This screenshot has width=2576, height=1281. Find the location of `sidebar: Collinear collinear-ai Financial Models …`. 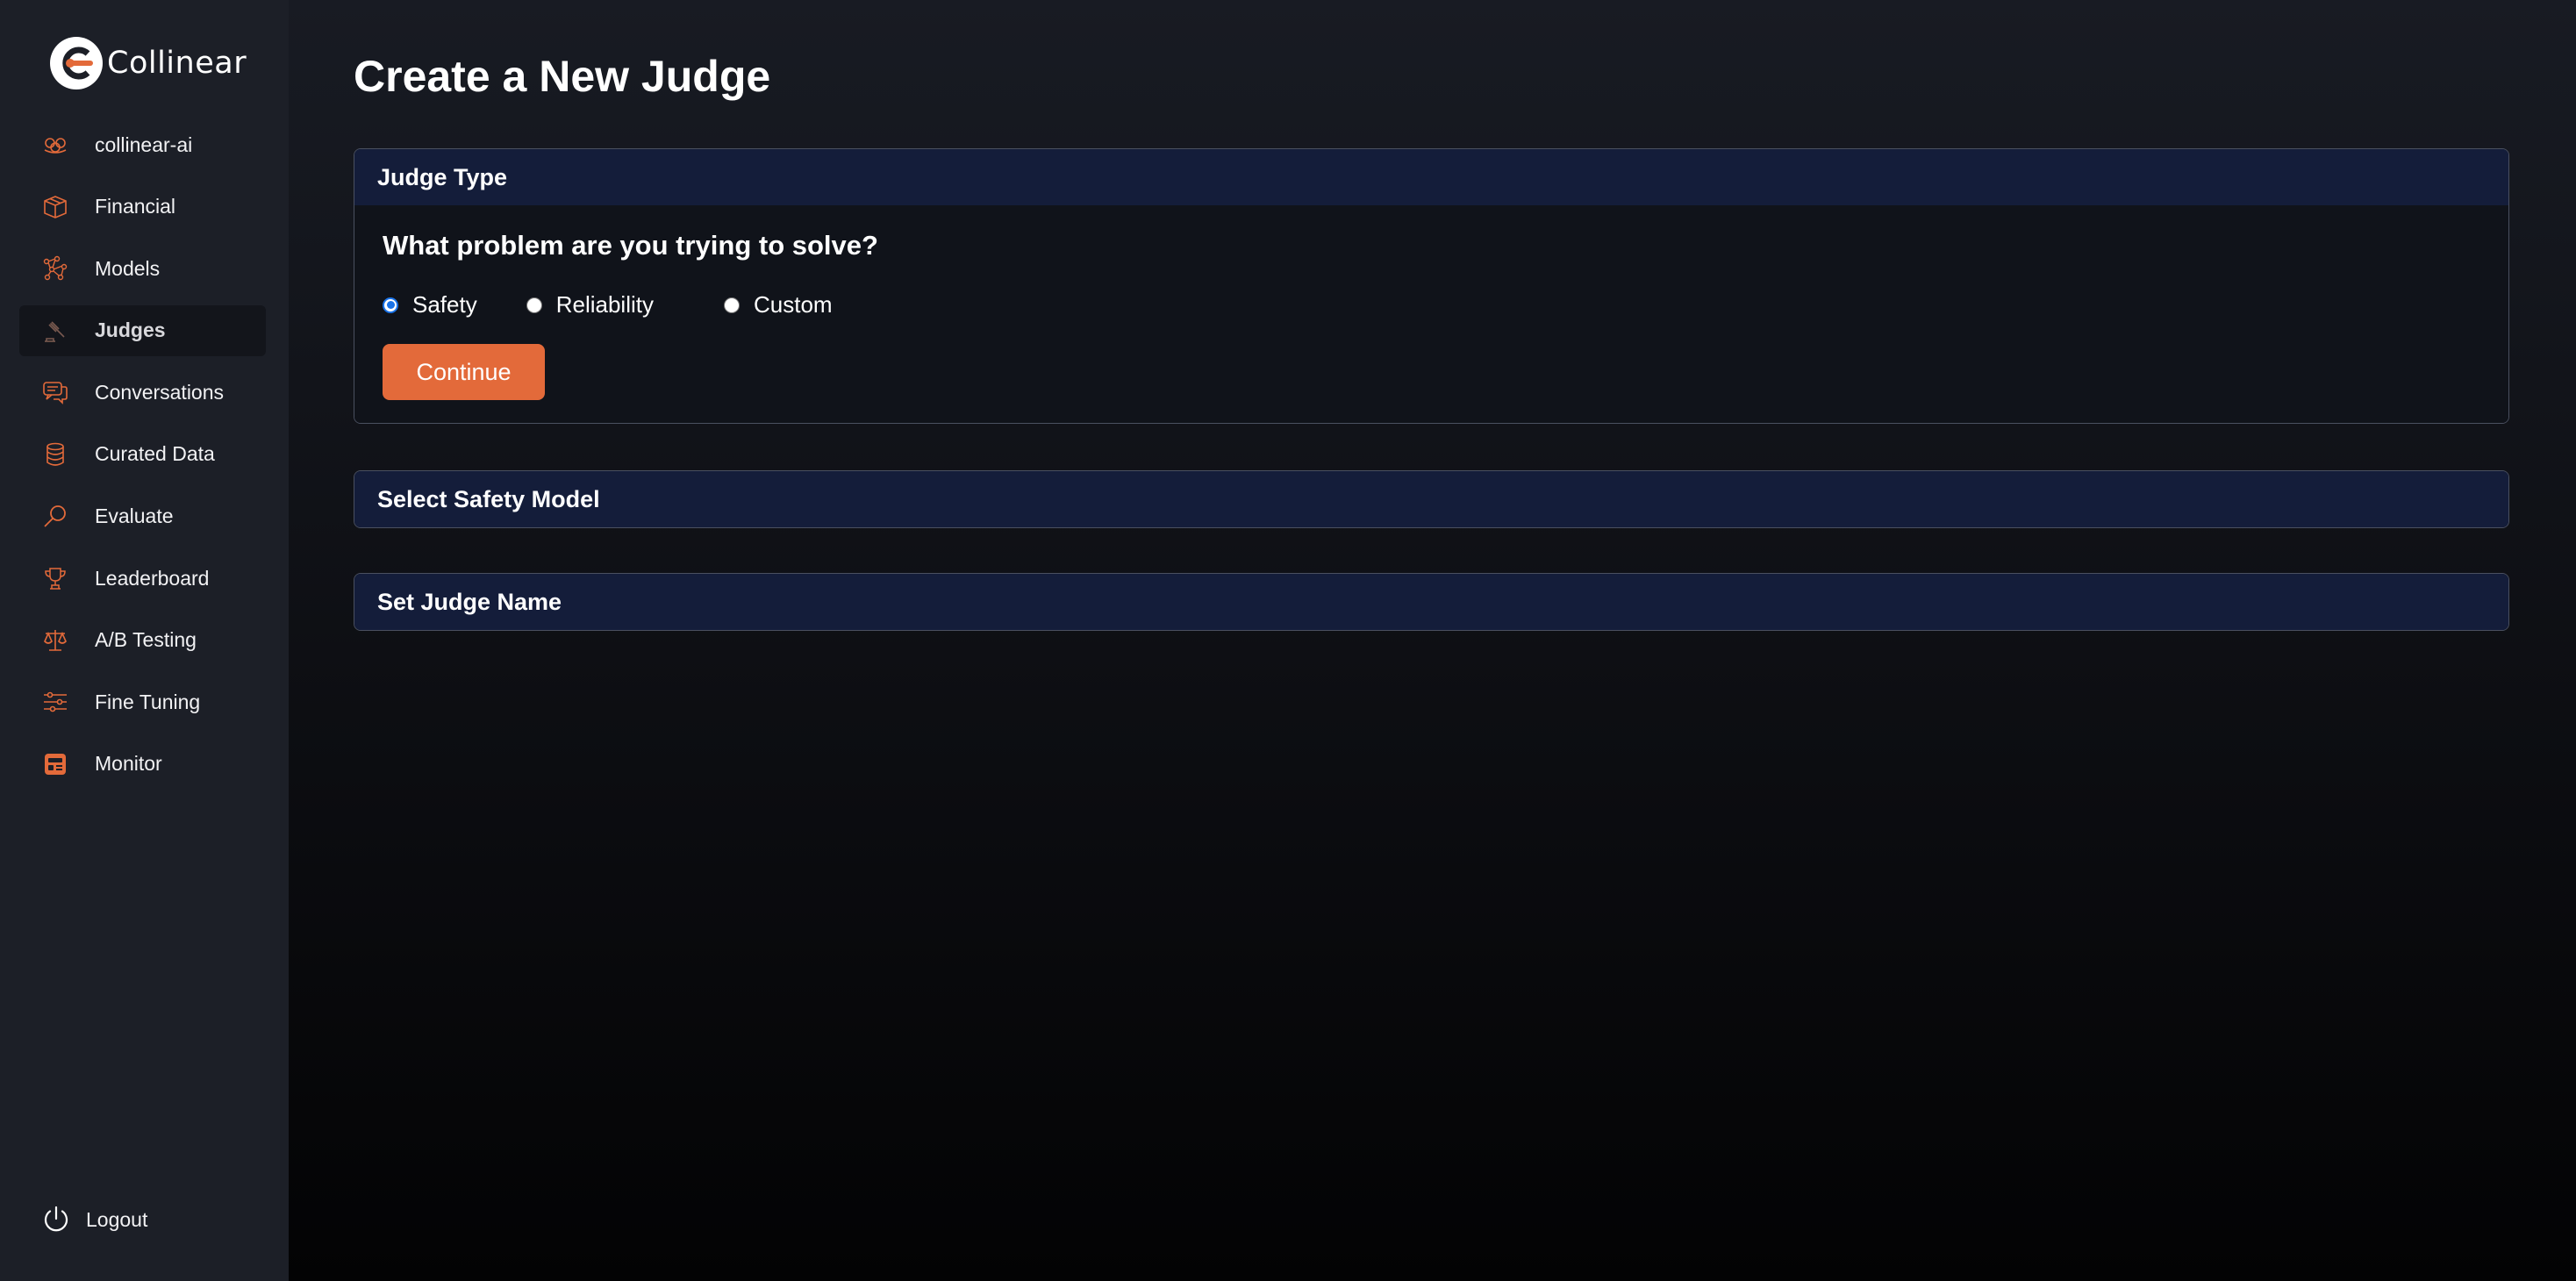

sidebar: Collinear collinear-ai Financial Models … is located at coordinates (144, 640).